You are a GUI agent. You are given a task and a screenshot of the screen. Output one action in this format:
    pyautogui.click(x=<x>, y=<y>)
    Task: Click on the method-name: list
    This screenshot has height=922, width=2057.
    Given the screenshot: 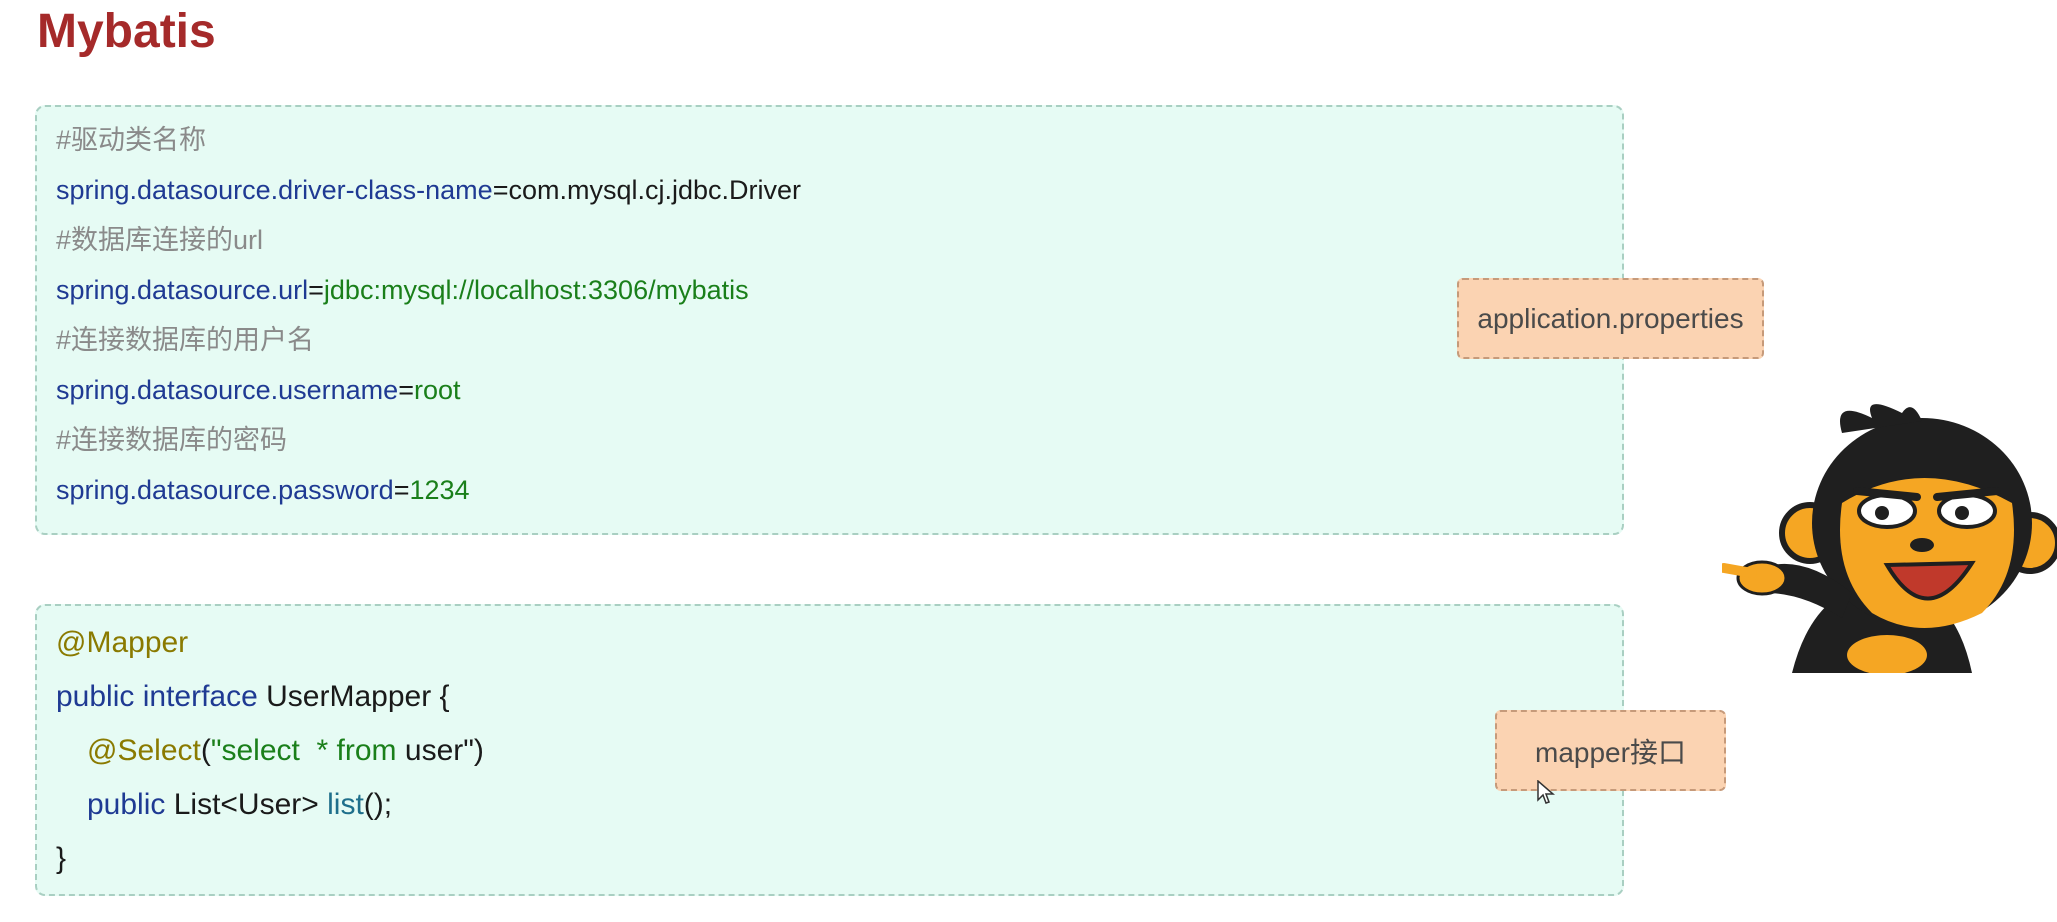 What is the action you would take?
    pyautogui.click(x=345, y=804)
    